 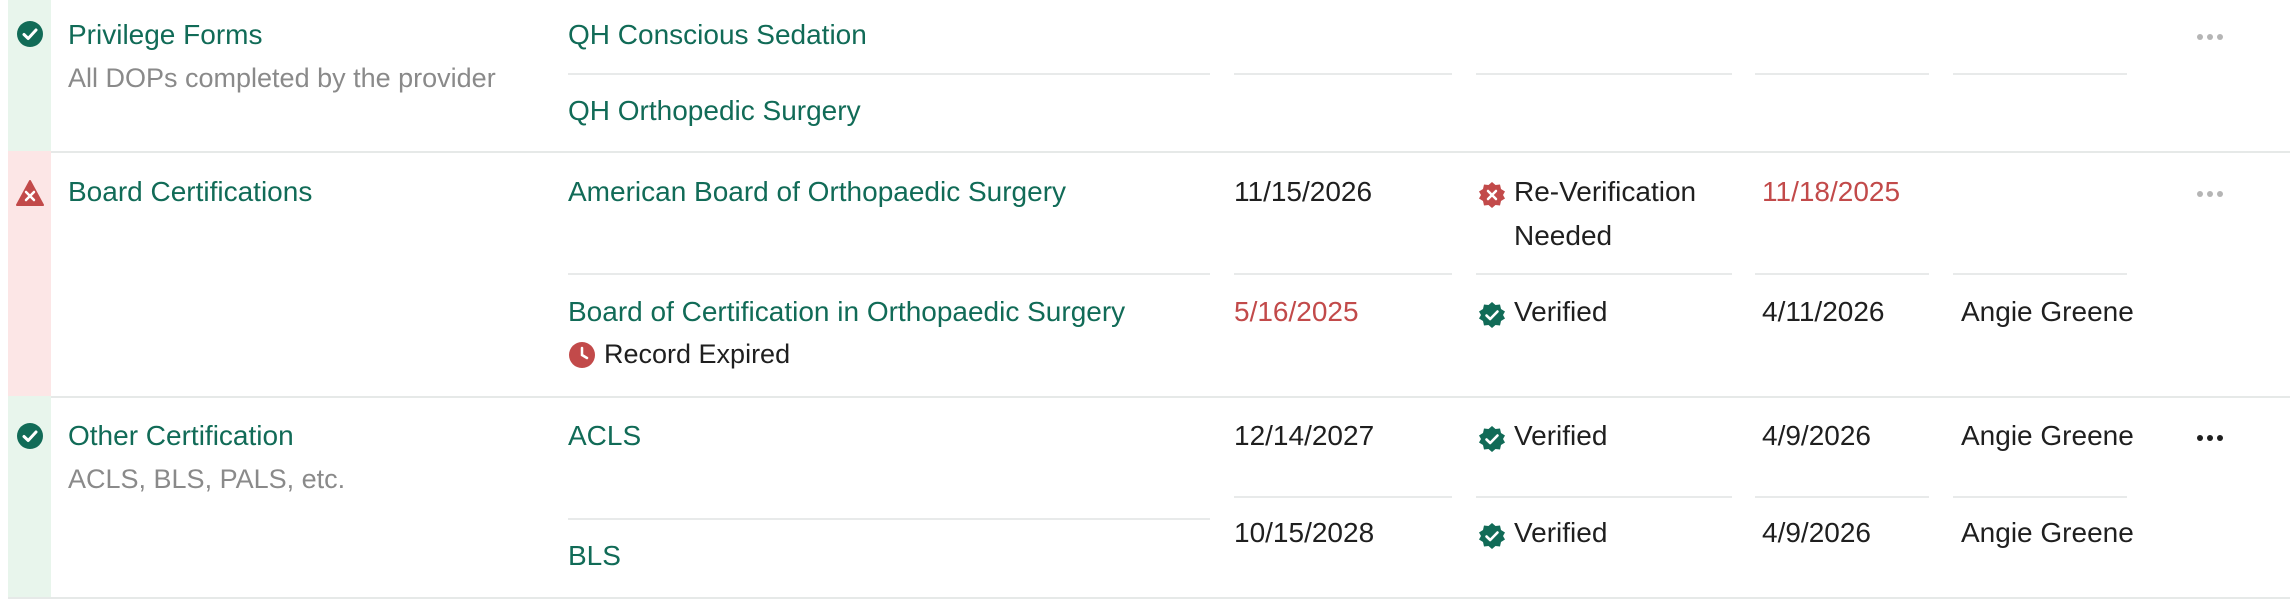 I want to click on record-name-link: American Board of Orthopaedic Surgery, so click(x=817, y=192).